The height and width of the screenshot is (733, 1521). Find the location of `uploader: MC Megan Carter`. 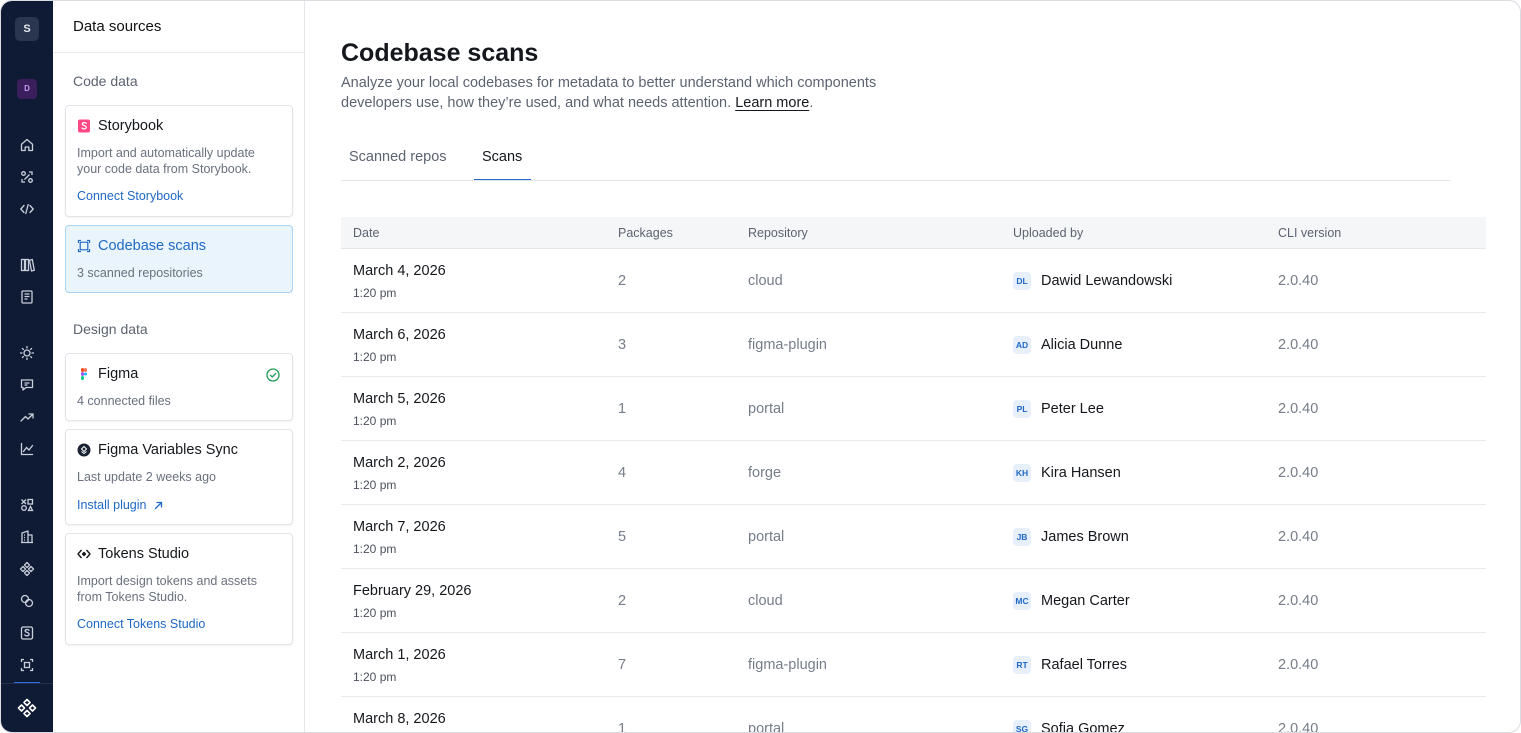

uploader: MC Megan Carter is located at coordinates (1071, 601).